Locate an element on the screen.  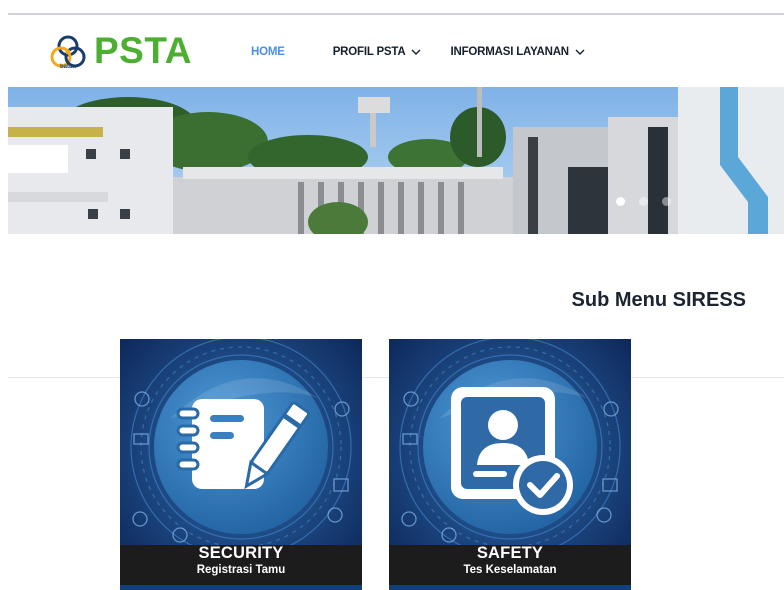
nav-informasi-layanan-label: INFORMASI LAYANAN is located at coordinates (509, 52).